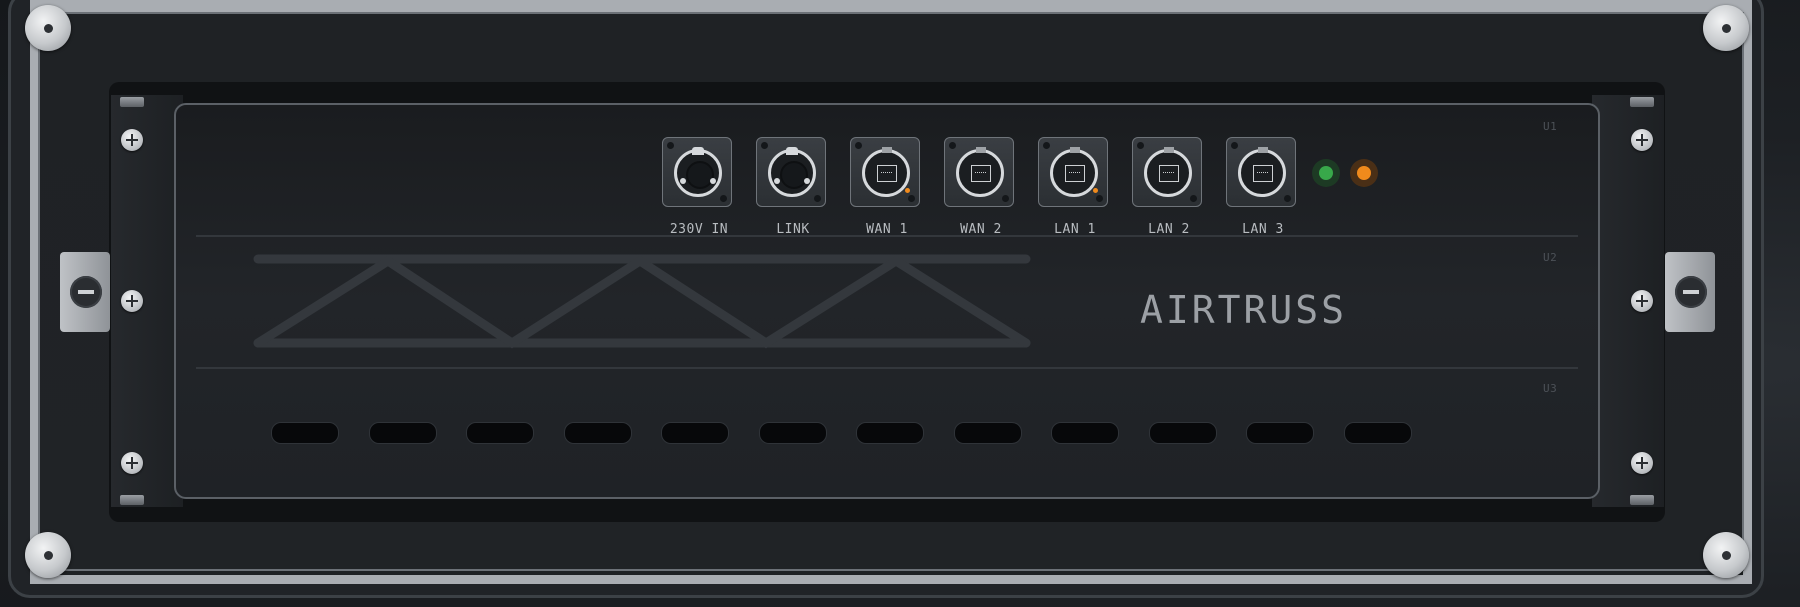 Image resolution: width=1800 pixels, height=607 pixels. What do you see at coordinates (1550, 126) in the screenshot?
I see `unit-label-u1: U1` at bounding box center [1550, 126].